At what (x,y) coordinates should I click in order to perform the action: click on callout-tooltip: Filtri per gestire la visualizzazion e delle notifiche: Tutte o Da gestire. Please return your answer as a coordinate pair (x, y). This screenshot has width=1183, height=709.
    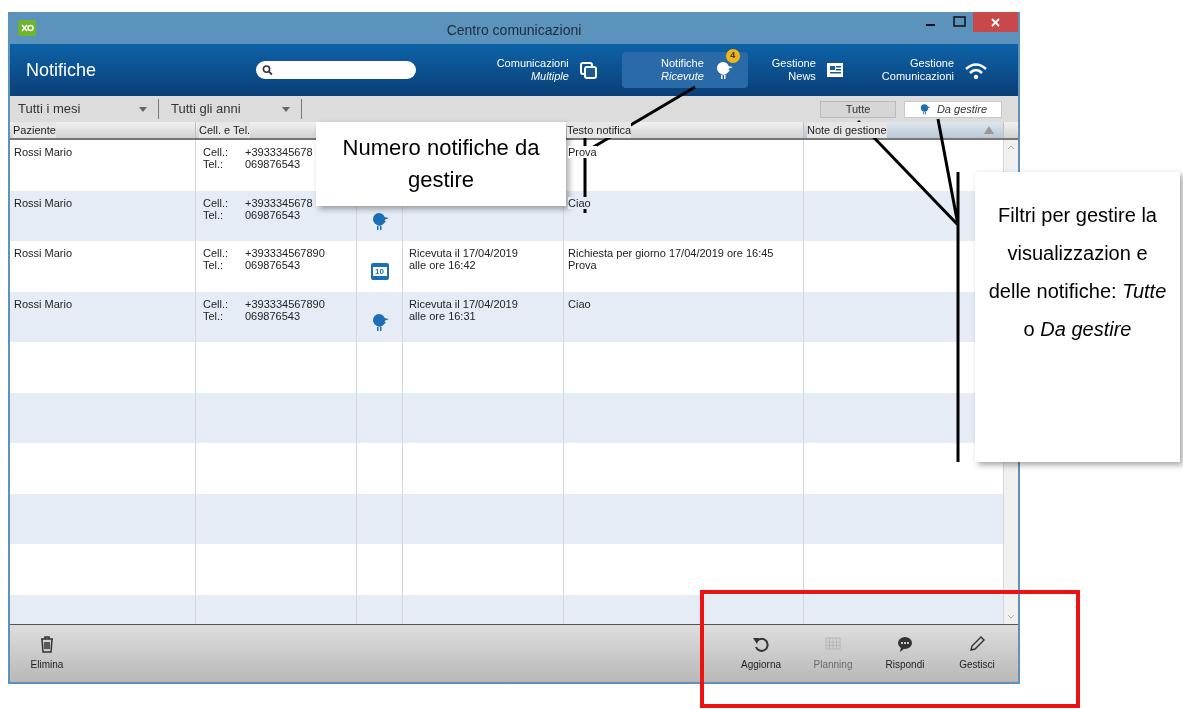
    Looking at the image, I should click on (1077, 317).